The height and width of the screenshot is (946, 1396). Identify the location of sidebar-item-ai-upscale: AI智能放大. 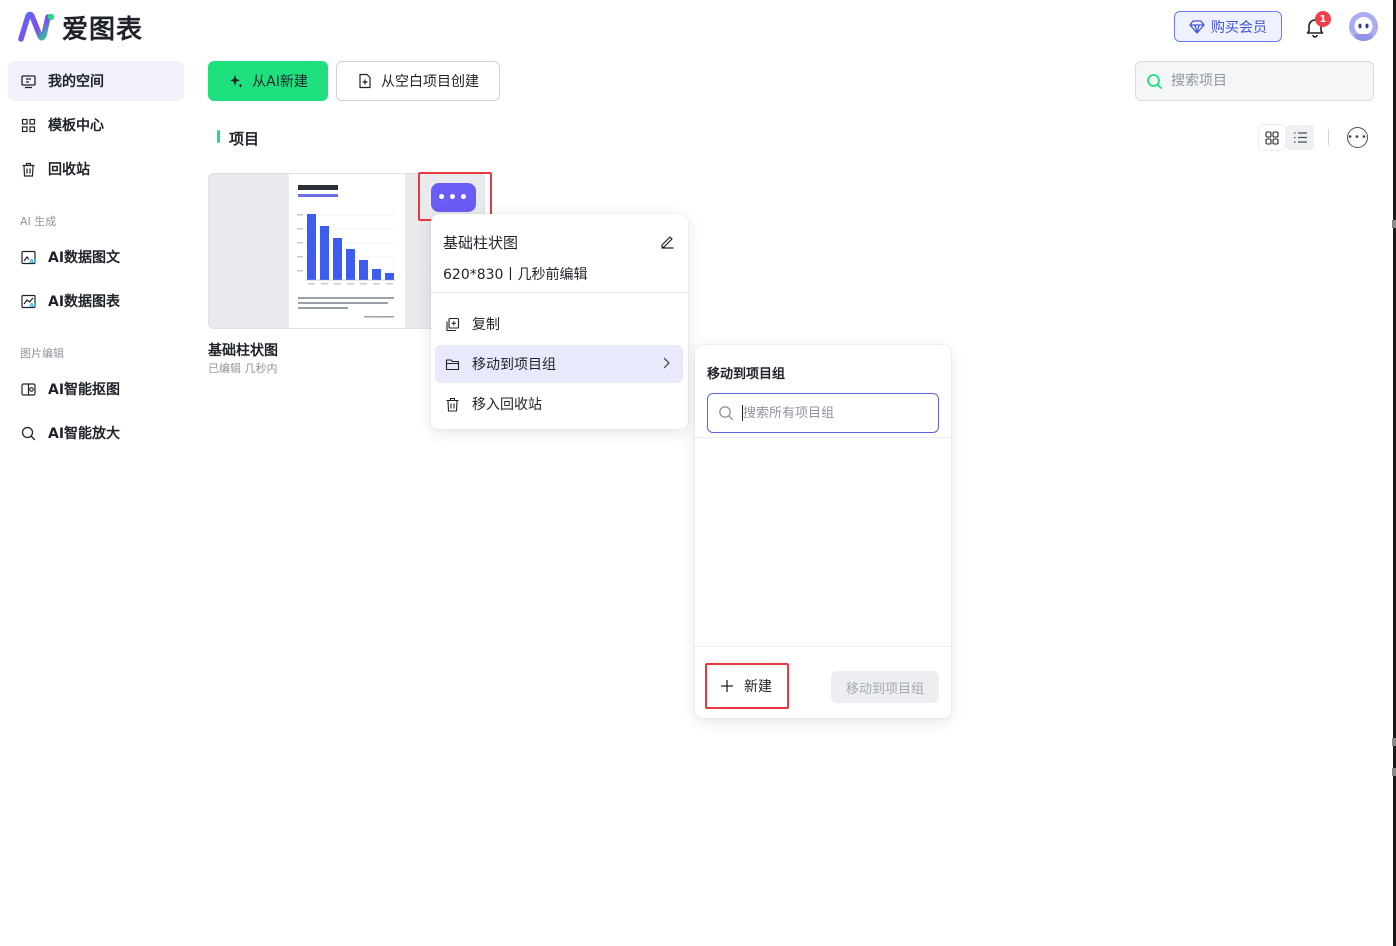
(96, 433).